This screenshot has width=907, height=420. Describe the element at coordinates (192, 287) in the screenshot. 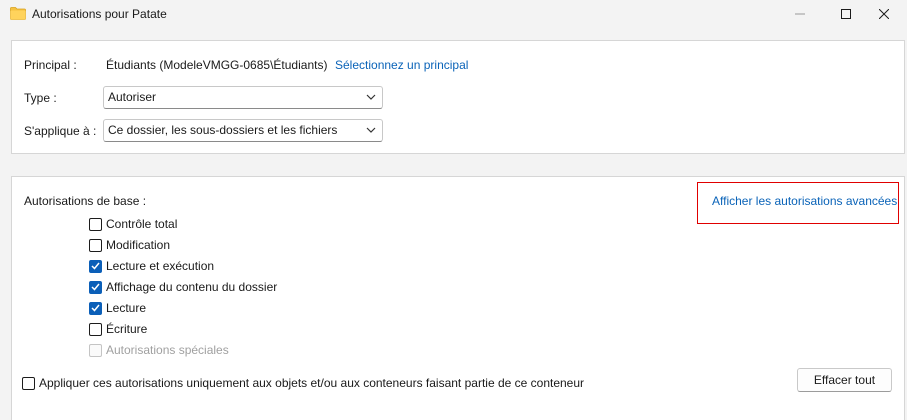

I see `permission-label: Affichage du contenu du dossier` at that location.